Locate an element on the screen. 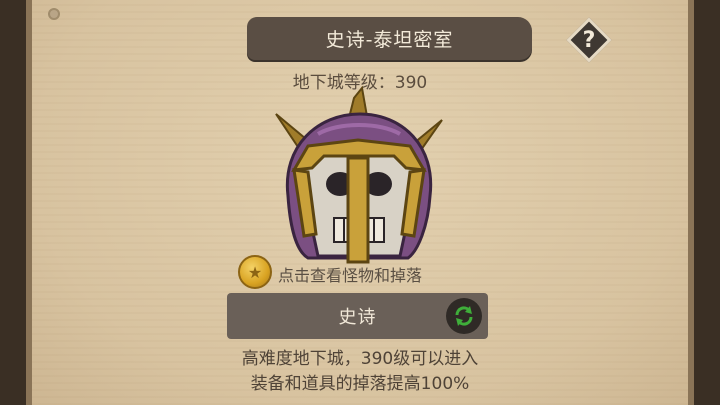 This screenshot has height=405, width=720. difficulty-mode-label: 史诗 is located at coordinates (357, 317).